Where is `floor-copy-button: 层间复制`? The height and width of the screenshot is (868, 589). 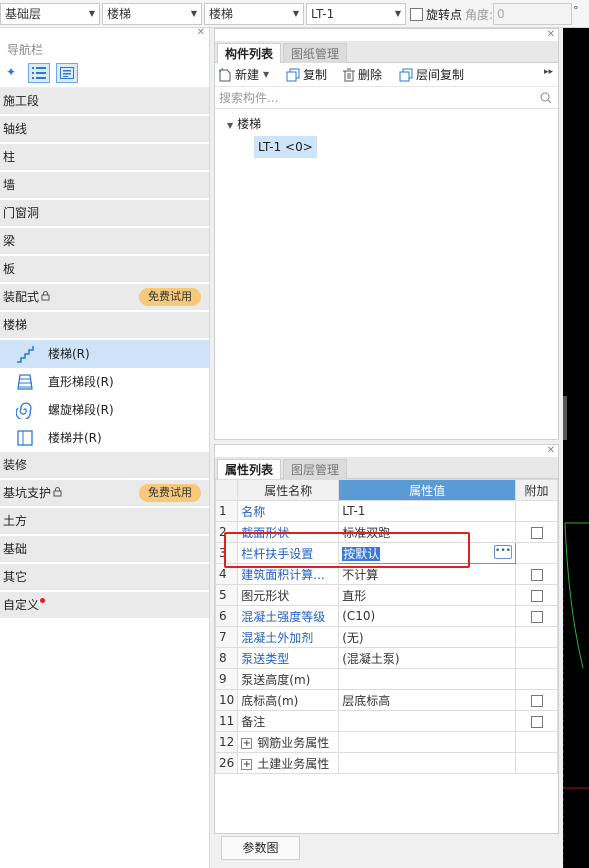 floor-copy-button: 层间复制 is located at coordinates (431, 75).